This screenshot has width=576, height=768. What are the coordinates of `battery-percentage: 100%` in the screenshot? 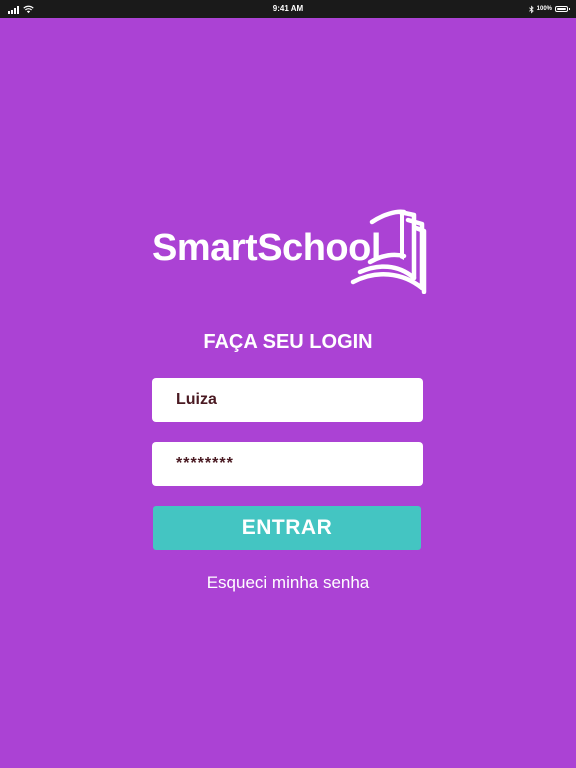 It's located at (544, 9).